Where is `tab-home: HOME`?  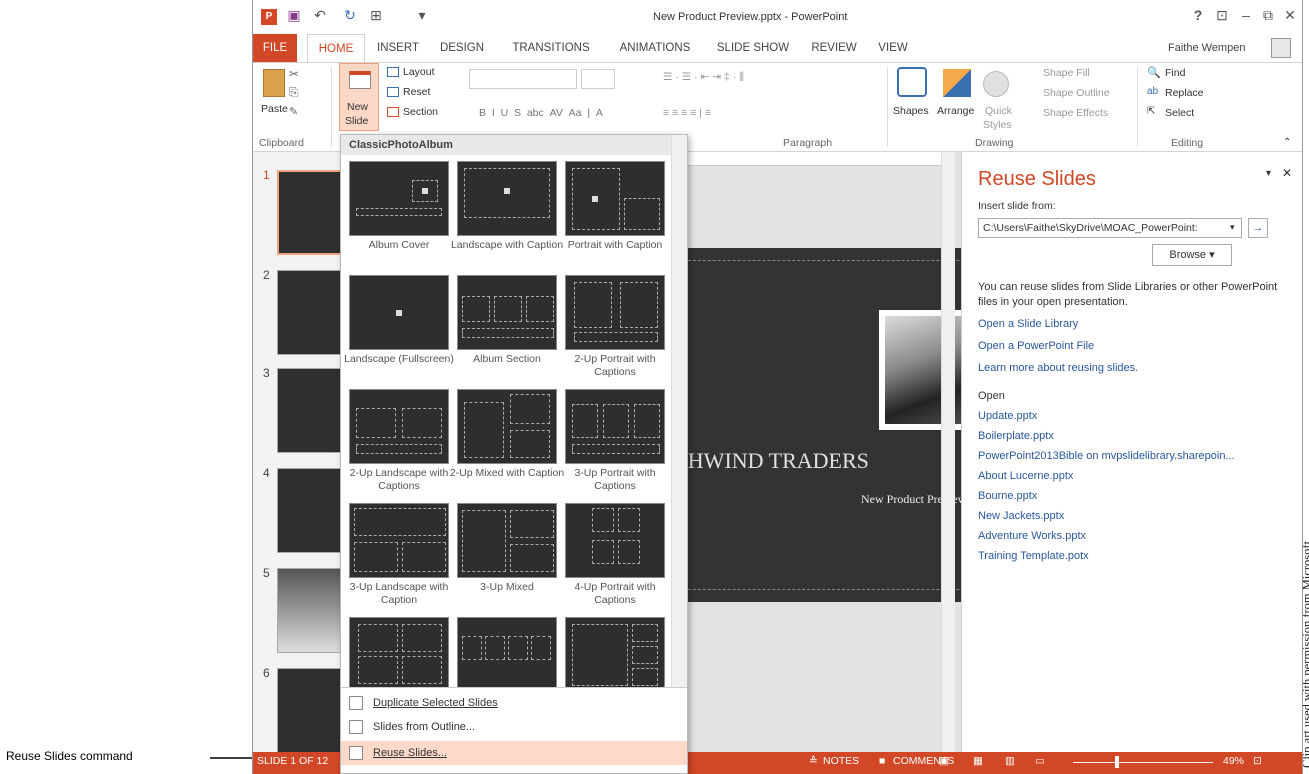
tab-home: HOME is located at coordinates (336, 48).